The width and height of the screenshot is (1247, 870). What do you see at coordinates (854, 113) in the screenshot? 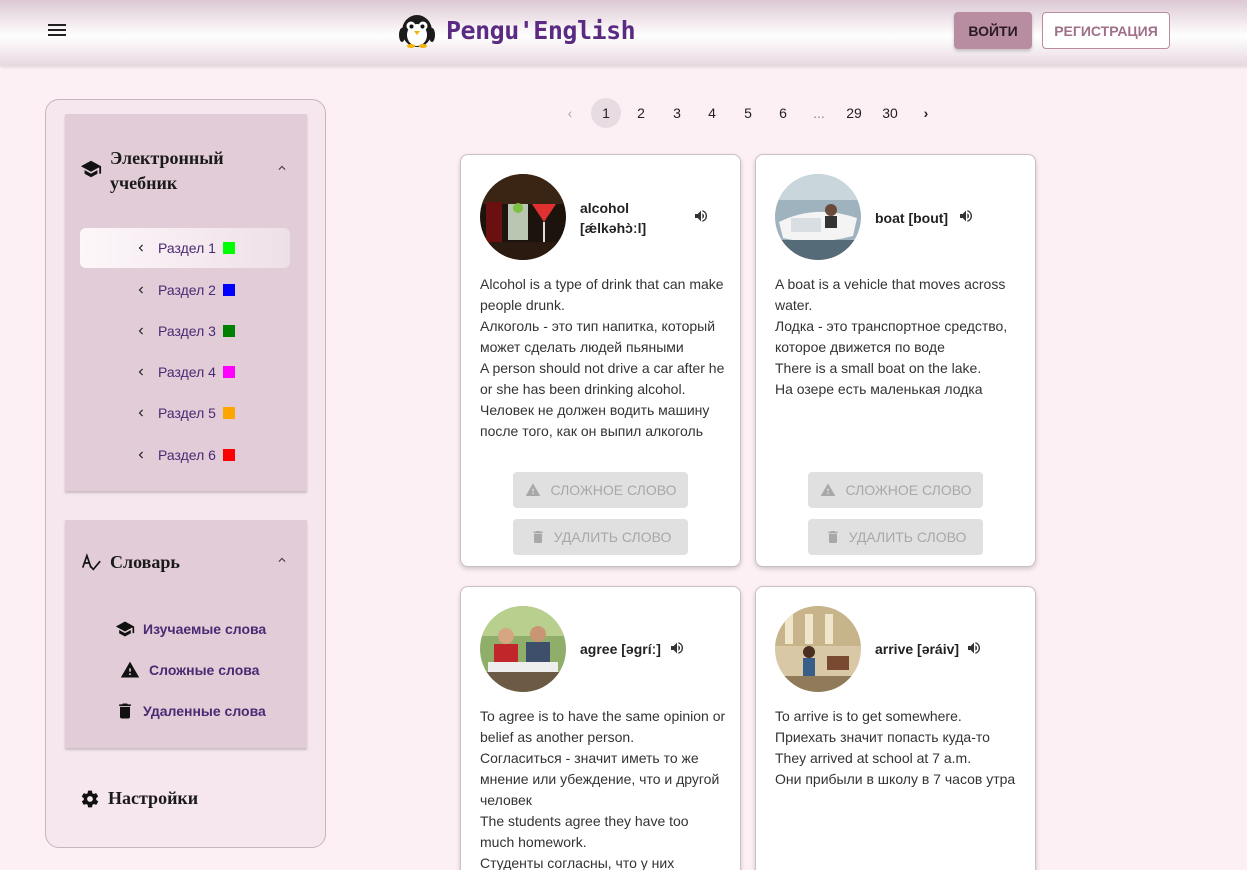
I see `page-button-29: 29` at bounding box center [854, 113].